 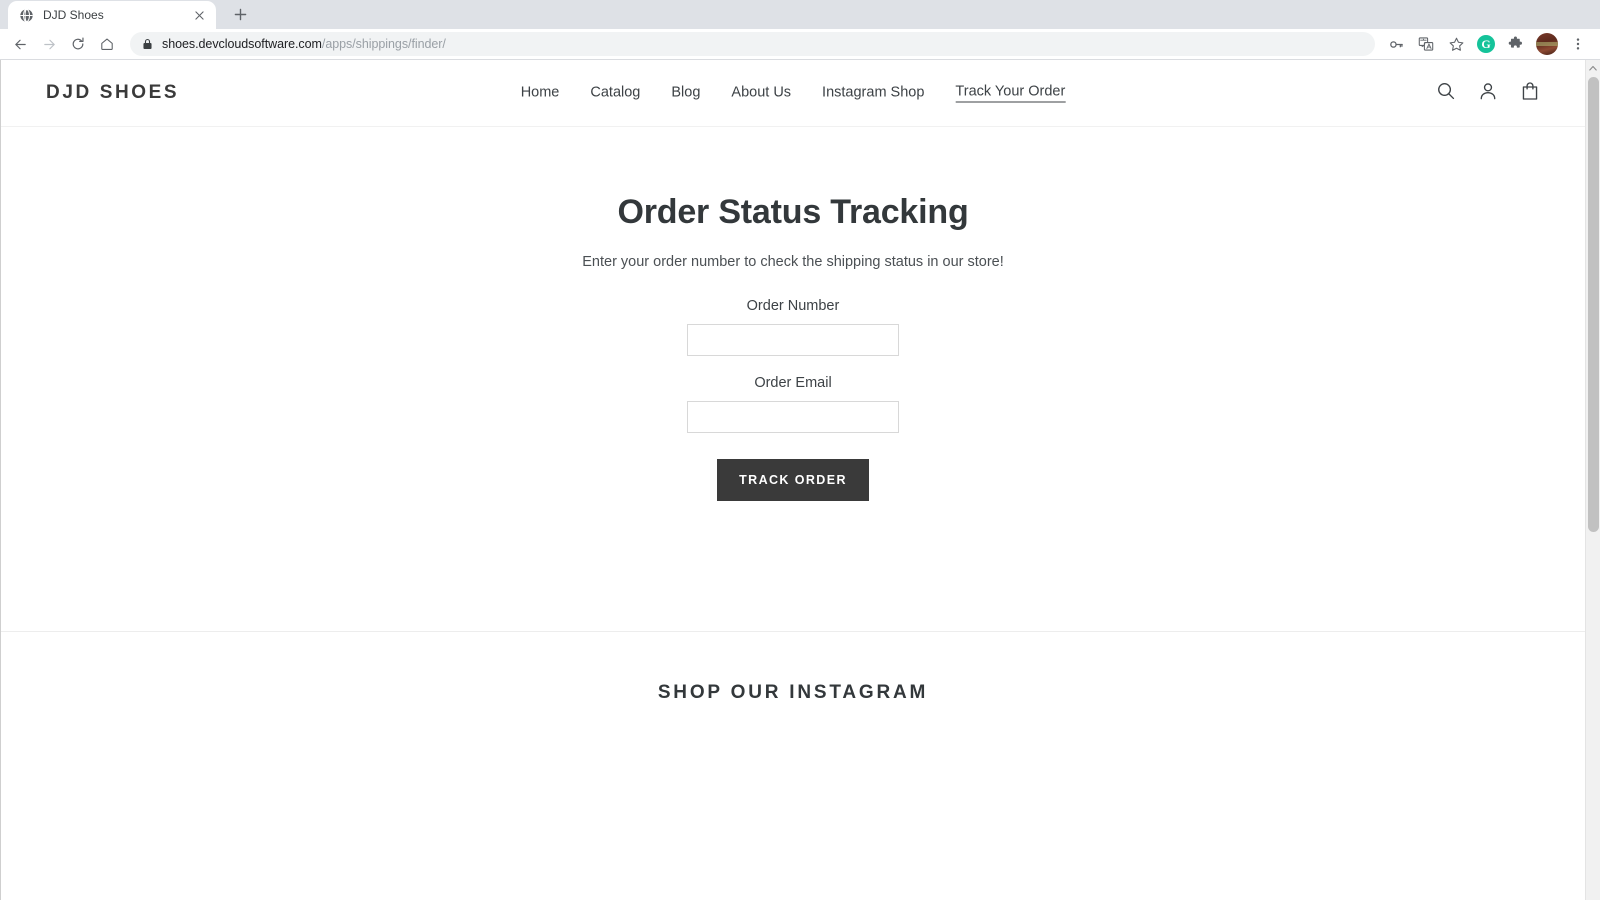 I want to click on site-logo: DJD SHOES, so click(x=112, y=93).